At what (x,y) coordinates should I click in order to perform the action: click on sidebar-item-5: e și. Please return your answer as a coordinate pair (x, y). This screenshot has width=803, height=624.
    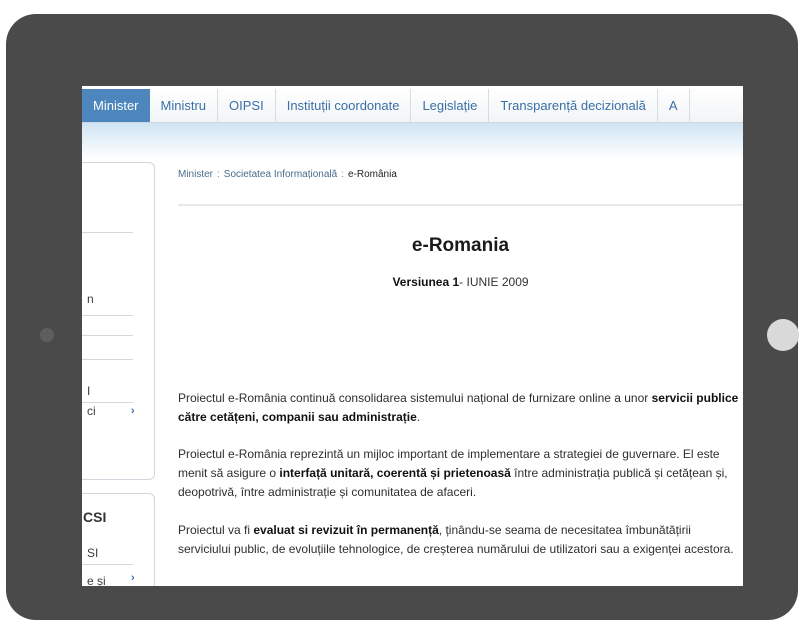
    Looking at the image, I should click on (96, 580).